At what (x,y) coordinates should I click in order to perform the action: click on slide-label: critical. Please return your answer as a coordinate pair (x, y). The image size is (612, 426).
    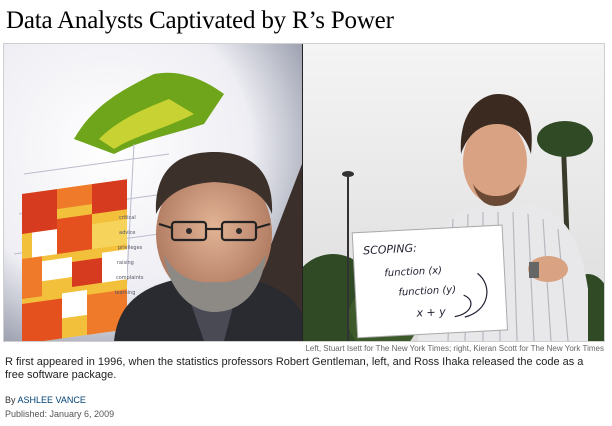
    Looking at the image, I should click on (127, 218).